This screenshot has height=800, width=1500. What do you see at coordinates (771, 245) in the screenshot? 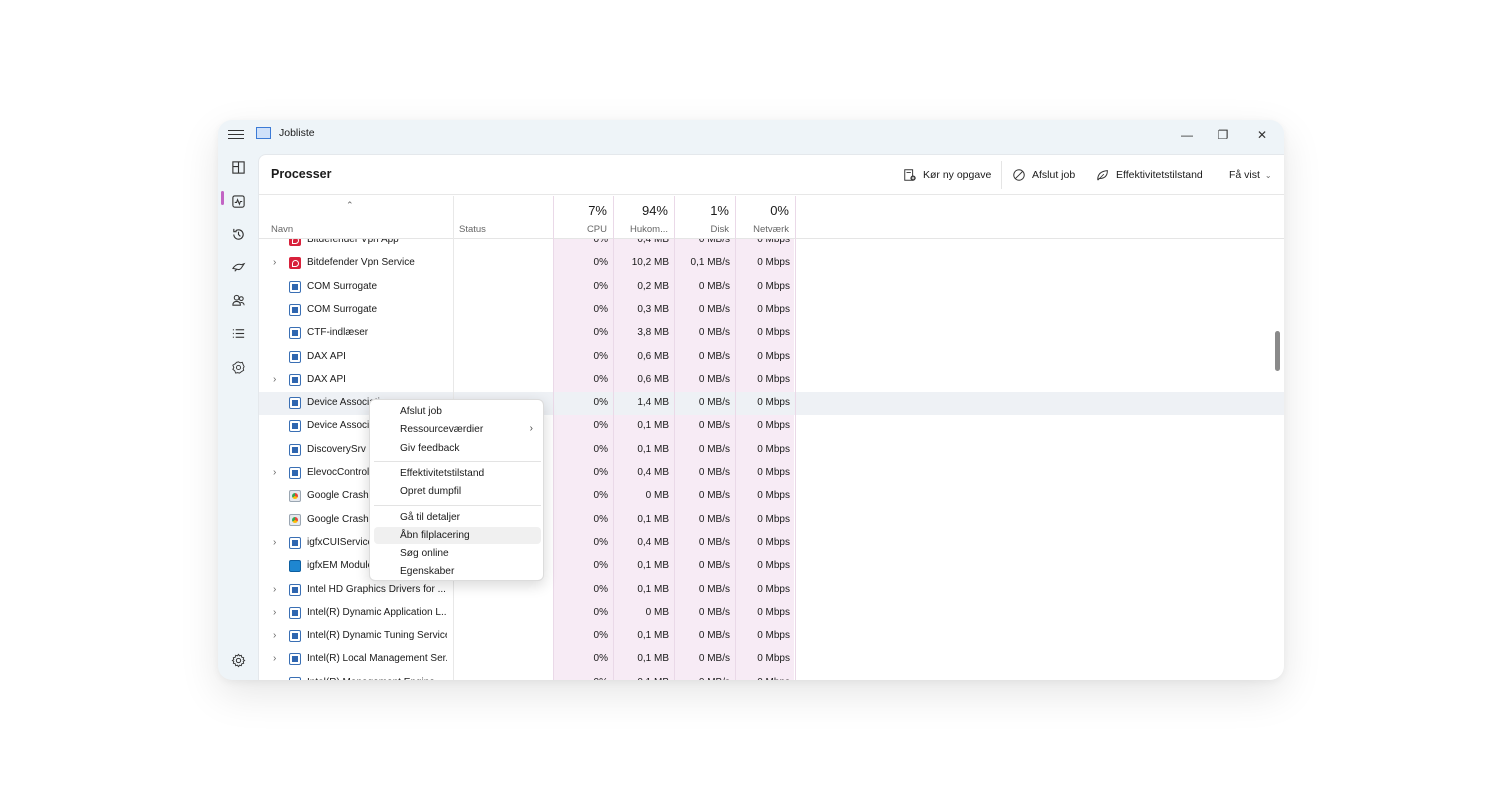
I see `table-row: Bitdefender Vpn App 0% 0,4 MB 0 MB/s 0 Mbps` at bounding box center [771, 245].